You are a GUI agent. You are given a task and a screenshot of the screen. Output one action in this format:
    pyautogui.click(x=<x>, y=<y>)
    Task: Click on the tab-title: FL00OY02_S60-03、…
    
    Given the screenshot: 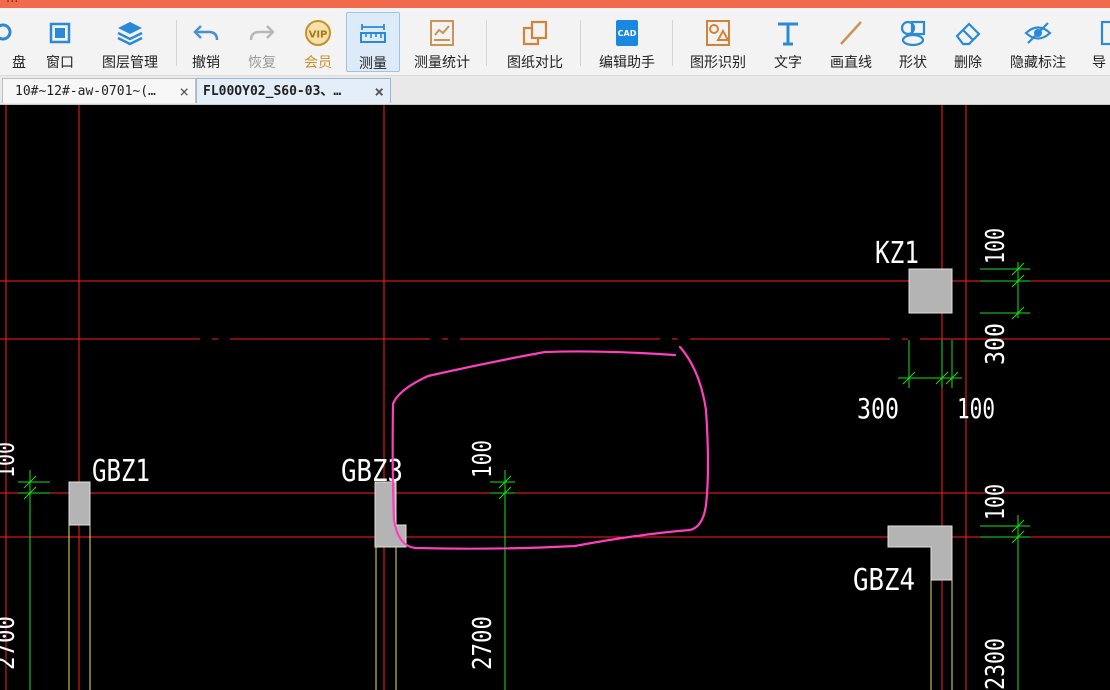 What is the action you would take?
    pyautogui.click(x=272, y=91)
    